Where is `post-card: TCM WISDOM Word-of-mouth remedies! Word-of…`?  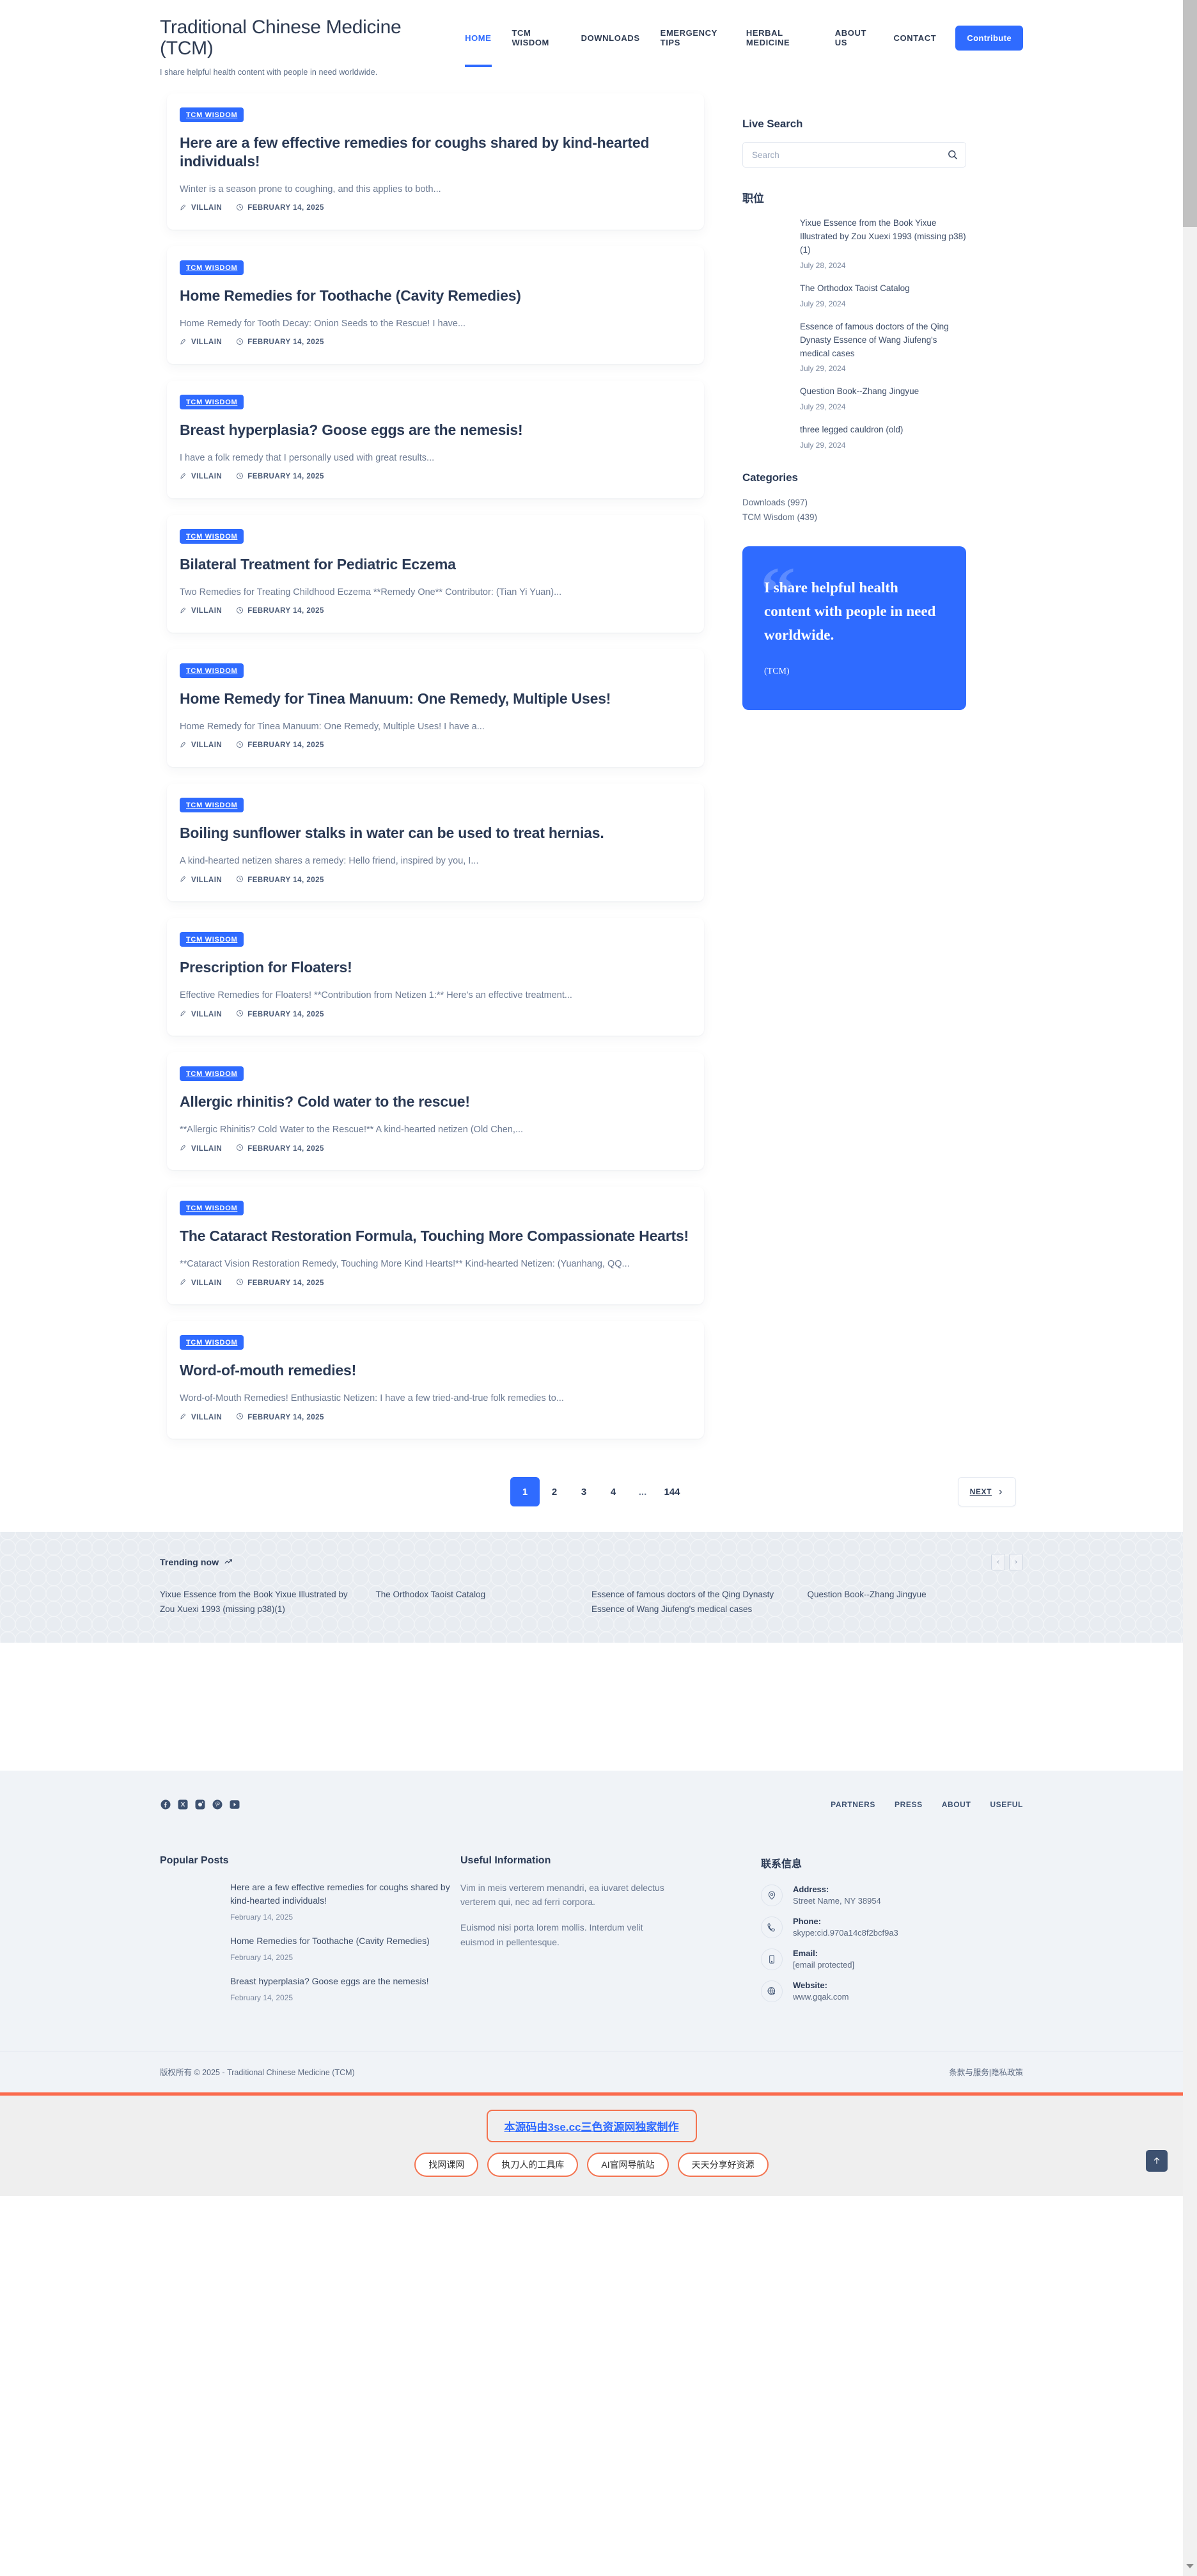
post-card: TCM WISDOM Word-of-mouth remedies! Word-of… is located at coordinates (435, 1380).